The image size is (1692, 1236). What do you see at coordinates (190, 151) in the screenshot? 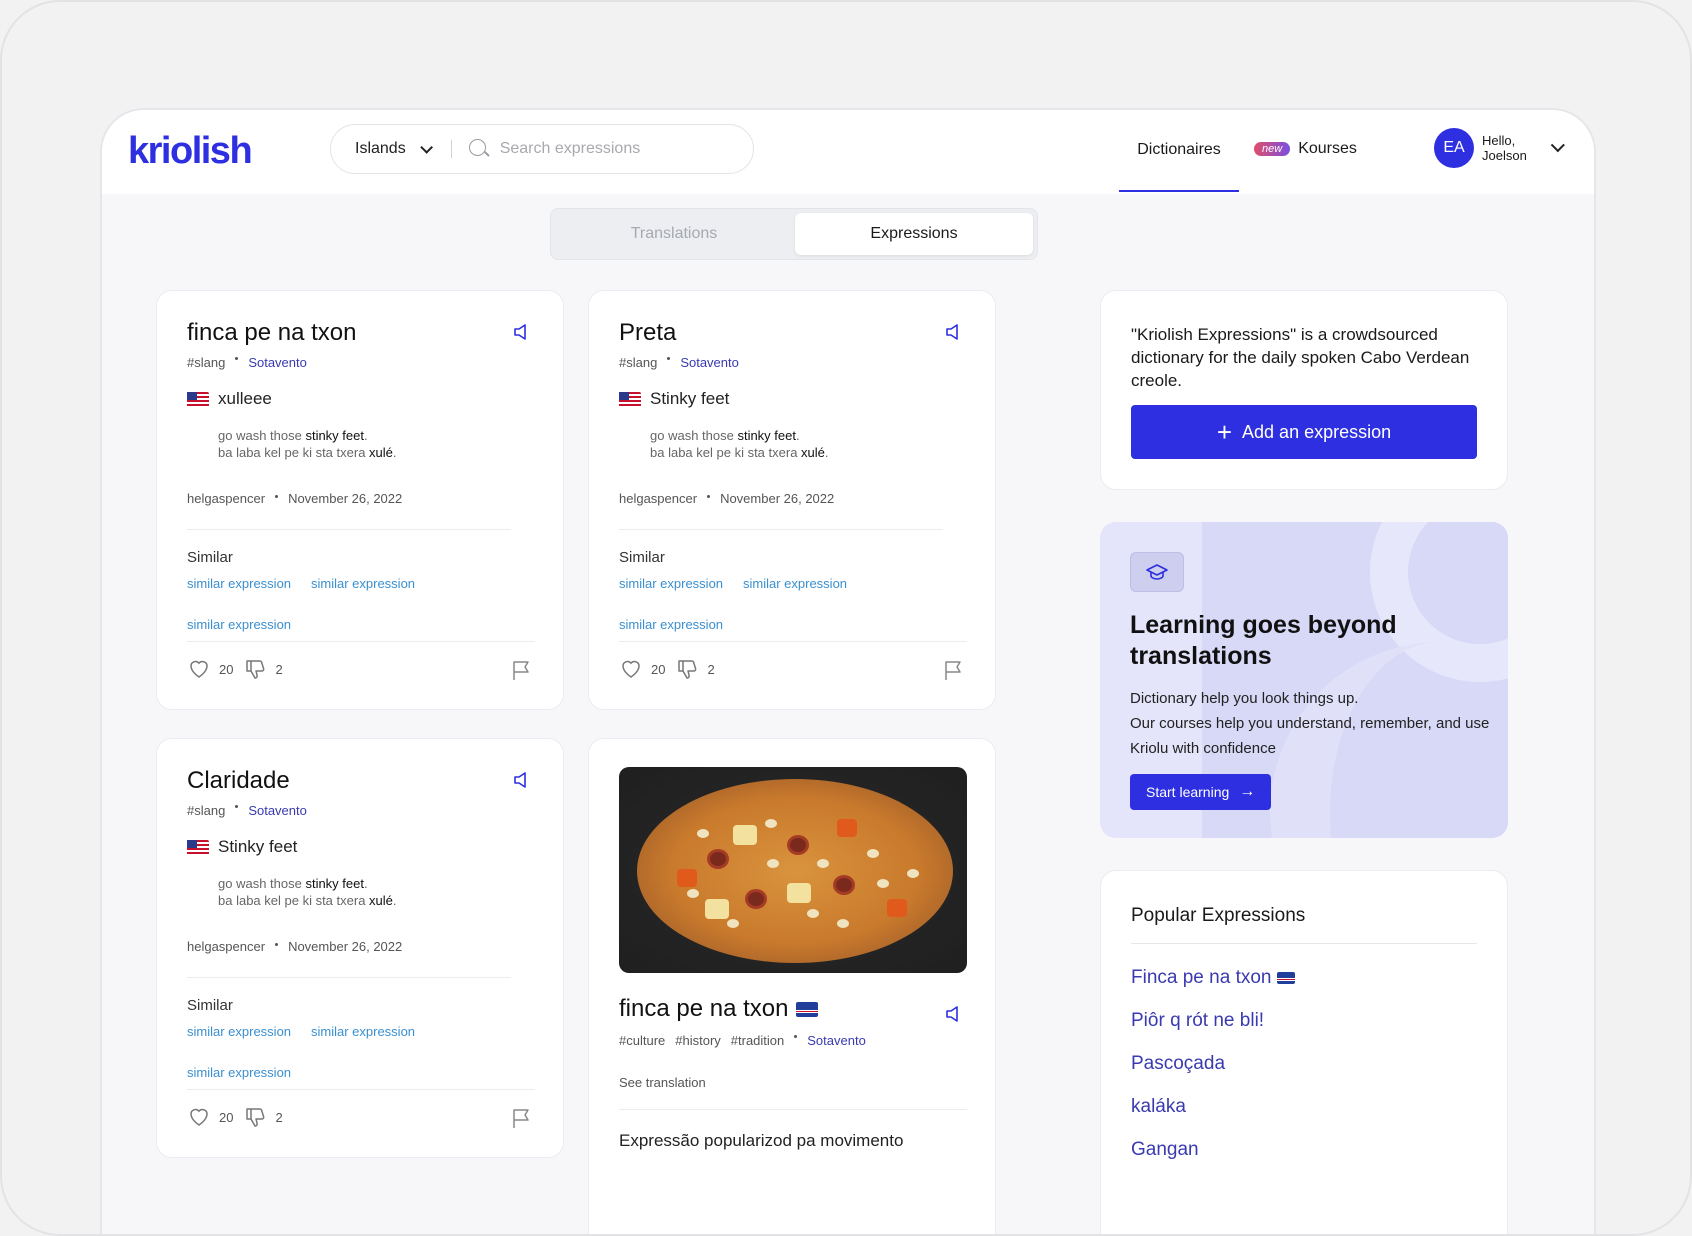
I see `kriolish-logo: kriolish` at bounding box center [190, 151].